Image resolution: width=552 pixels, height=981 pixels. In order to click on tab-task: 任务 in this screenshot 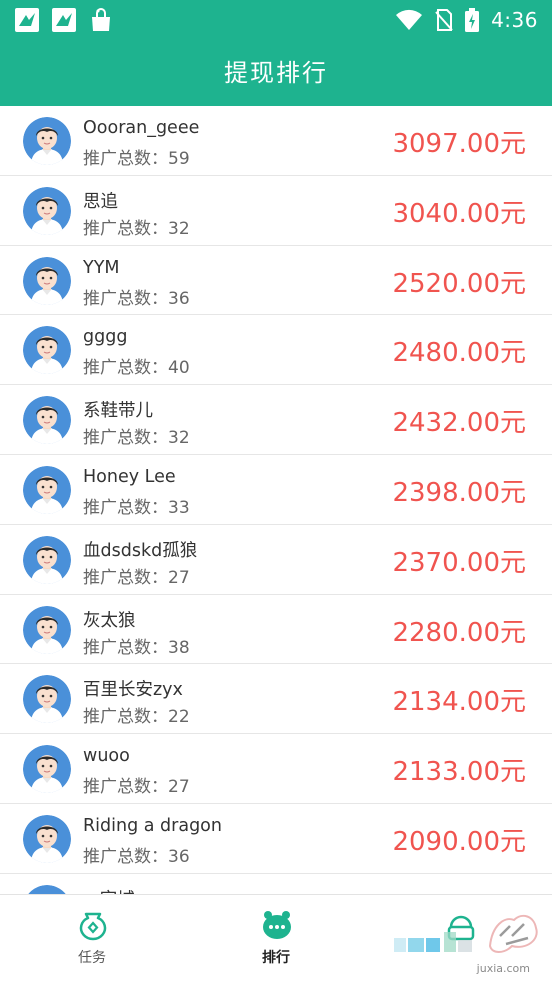, I will do `click(92, 938)`.